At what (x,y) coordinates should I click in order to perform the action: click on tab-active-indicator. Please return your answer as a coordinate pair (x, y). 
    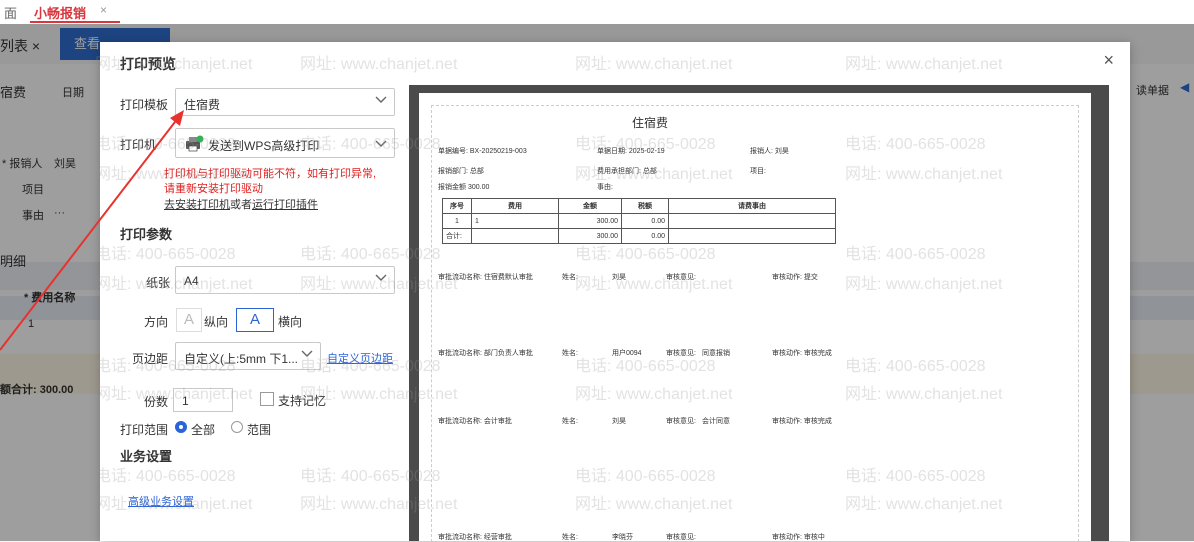
    Looking at the image, I should click on (75, 22).